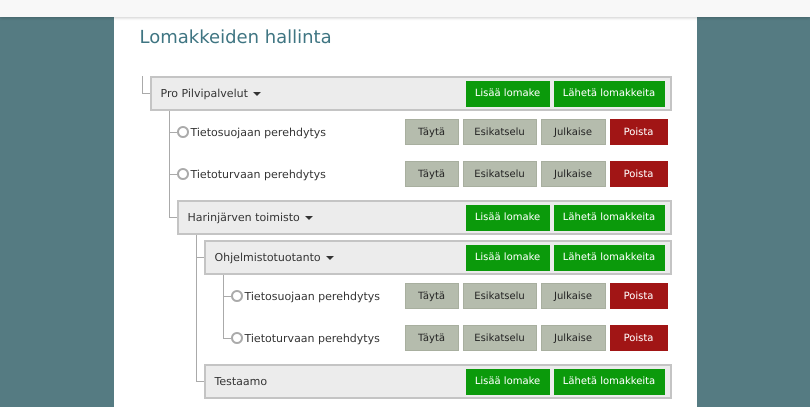 The height and width of the screenshot is (407, 810). I want to click on group-dropdown: Testaamo, so click(241, 381).